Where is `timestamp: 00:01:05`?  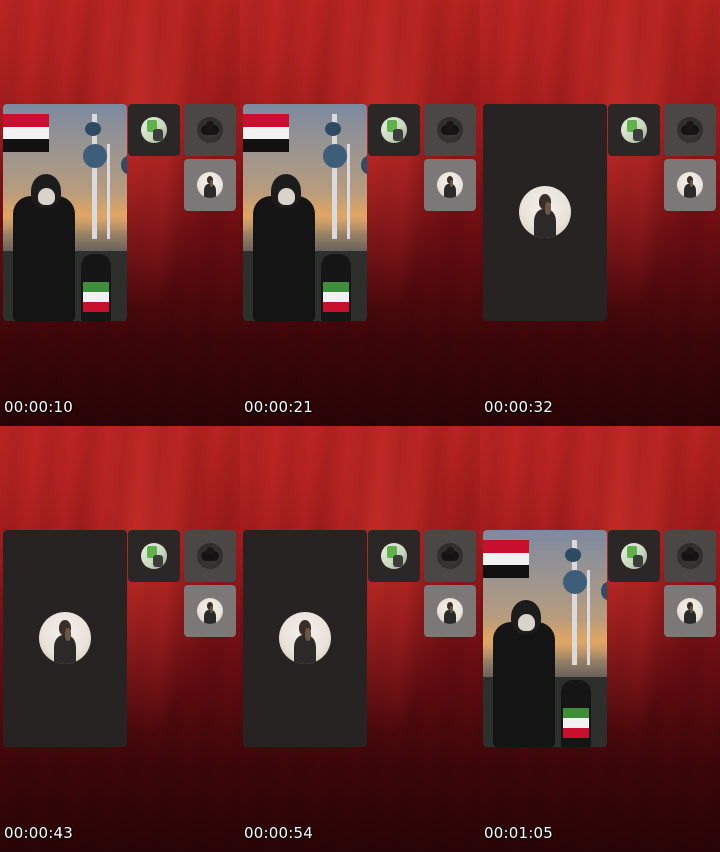
timestamp: 00:01:05 is located at coordinates (518, 833).